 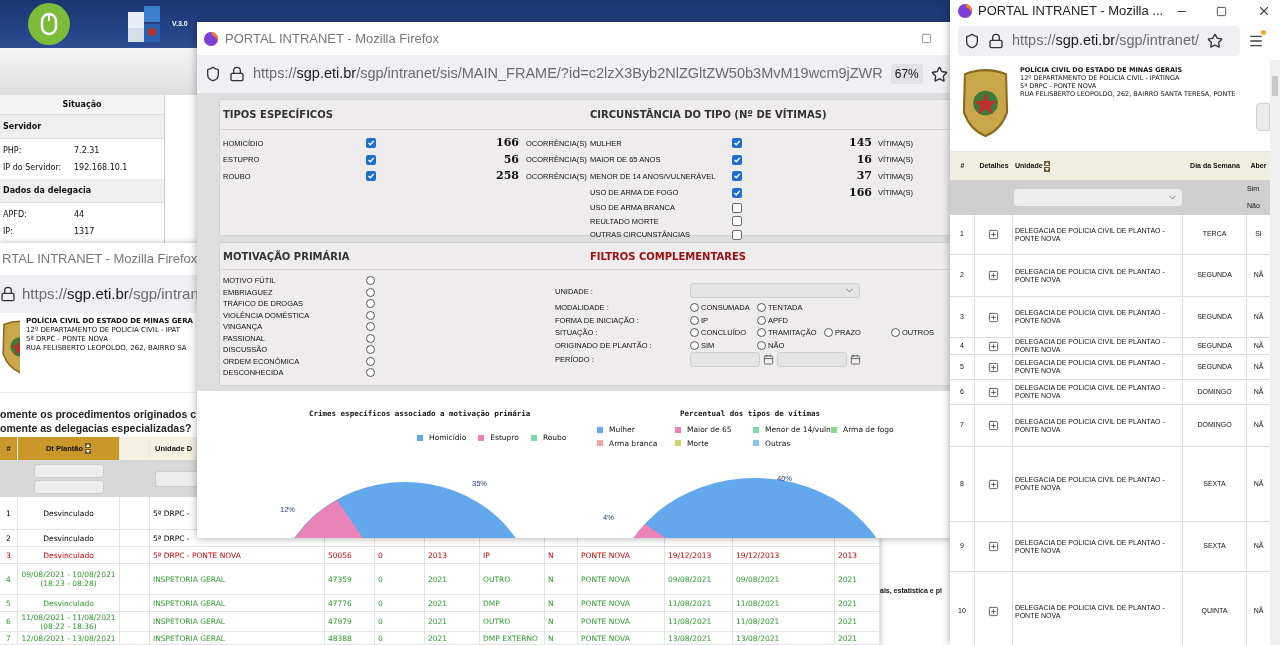 What do you see at coordinates (863, 159) in the screenshot?
I see `count-value: 16` at bounding box center [863, 159].